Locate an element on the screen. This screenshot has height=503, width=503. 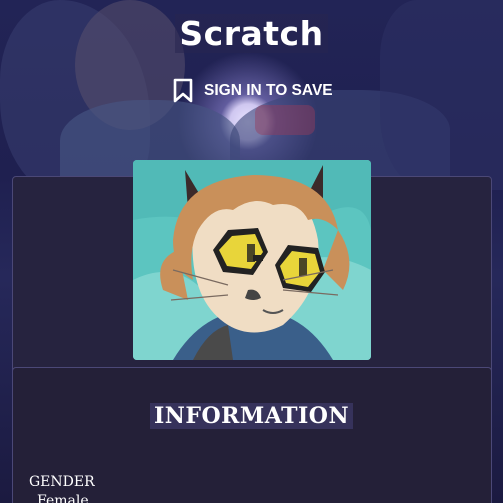
bookmark-icon is located at coordinates (183, 90).